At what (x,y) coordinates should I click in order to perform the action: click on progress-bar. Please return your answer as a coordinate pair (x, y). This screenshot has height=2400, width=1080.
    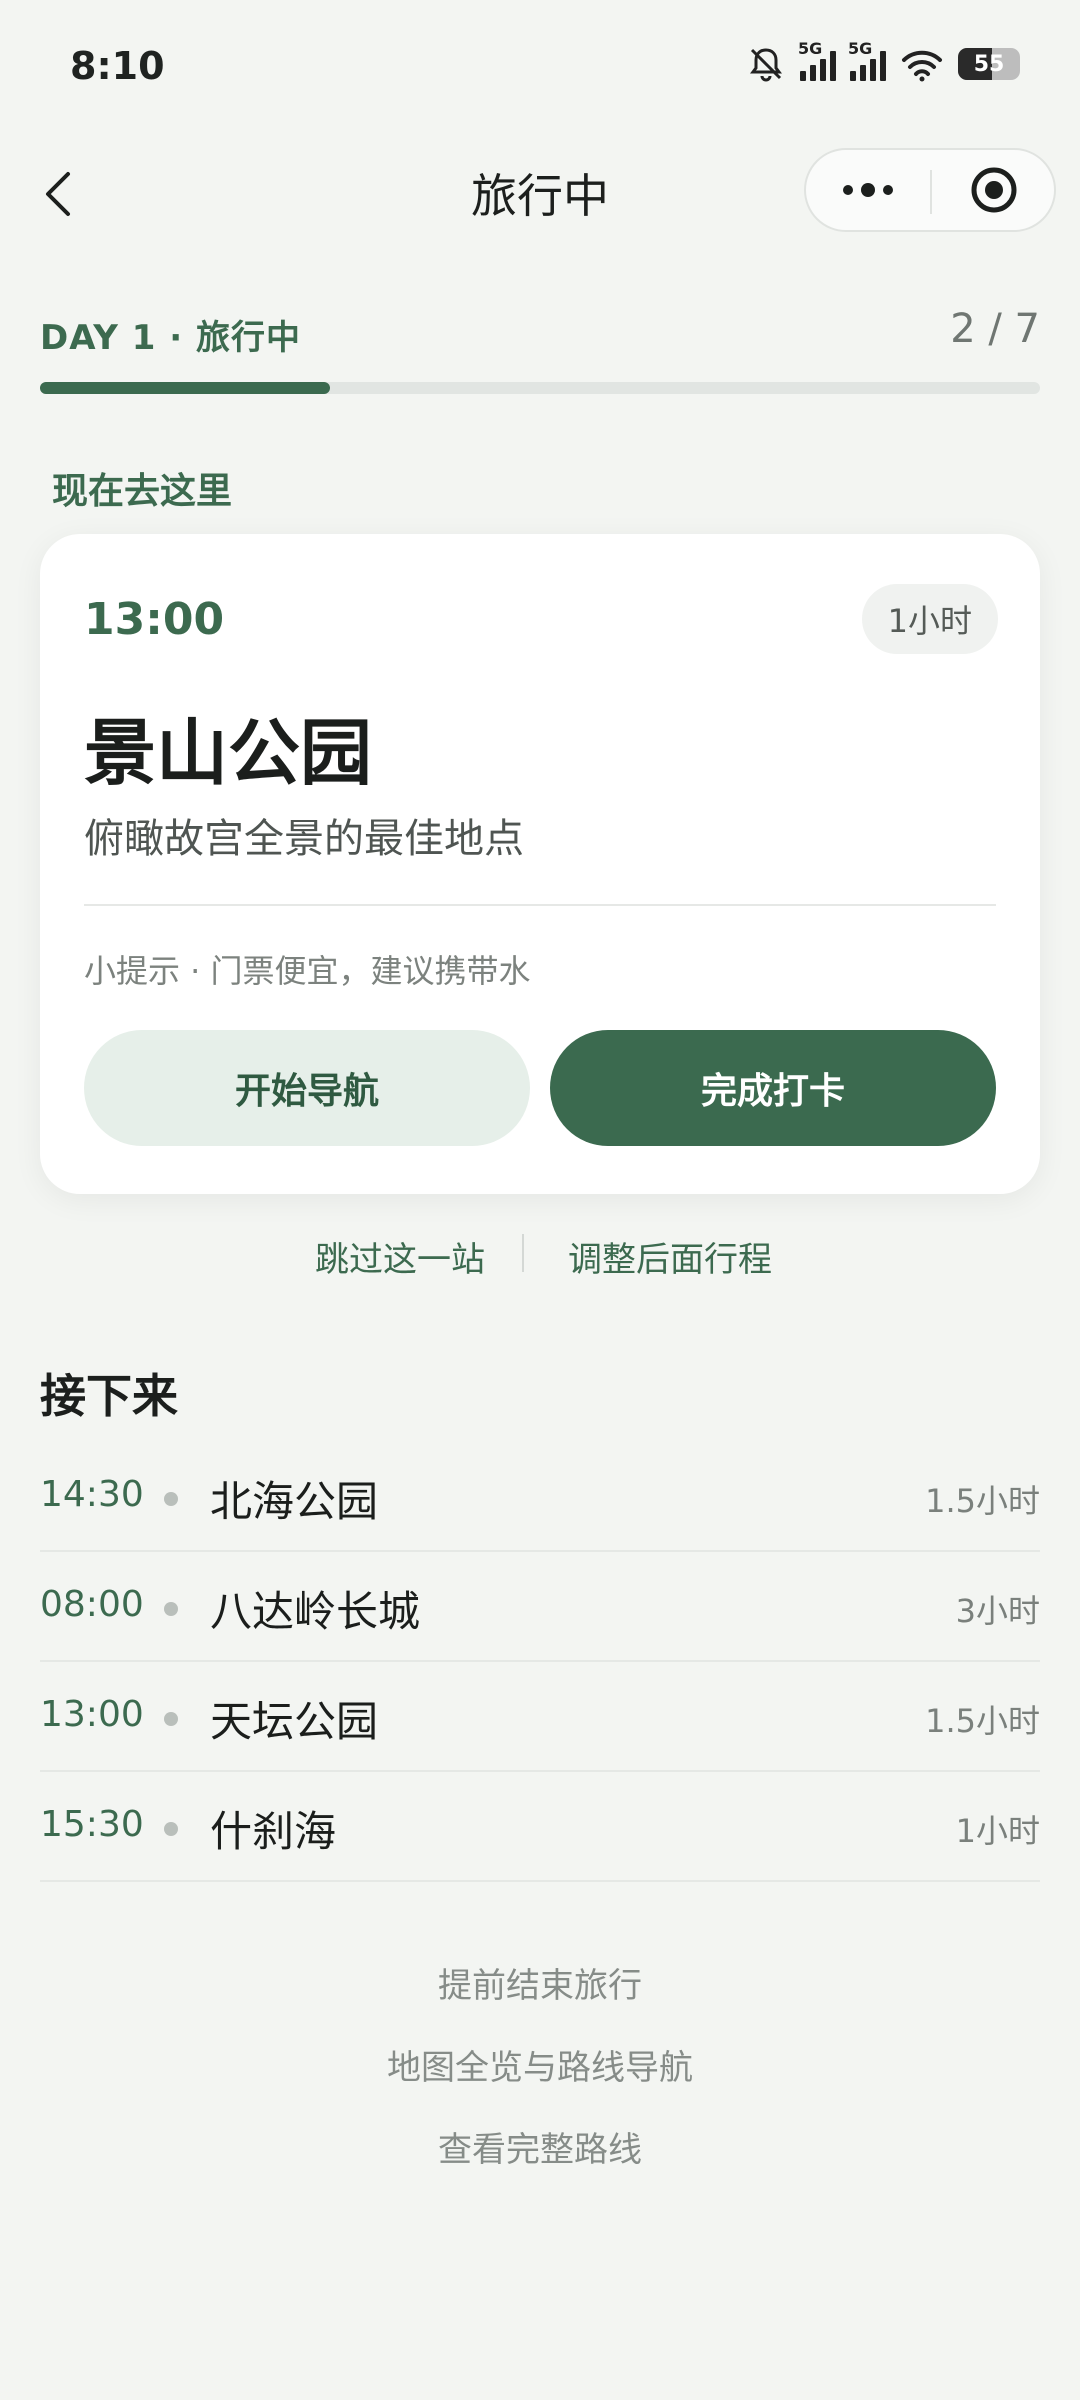
    Looking at the image, I should click on (540, 388).